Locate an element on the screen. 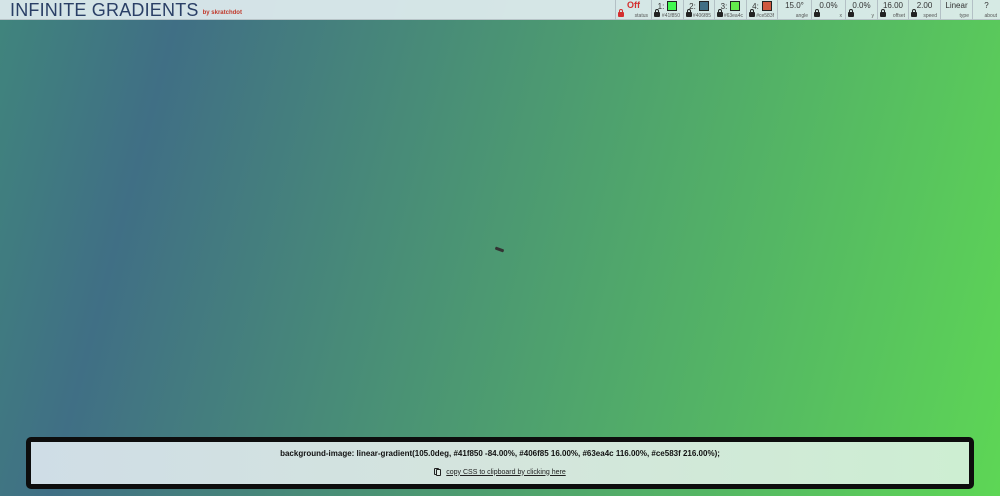 The image size is (1000, 496). color-1-control: 1: #41f850 is located at coordinates (667, 10).